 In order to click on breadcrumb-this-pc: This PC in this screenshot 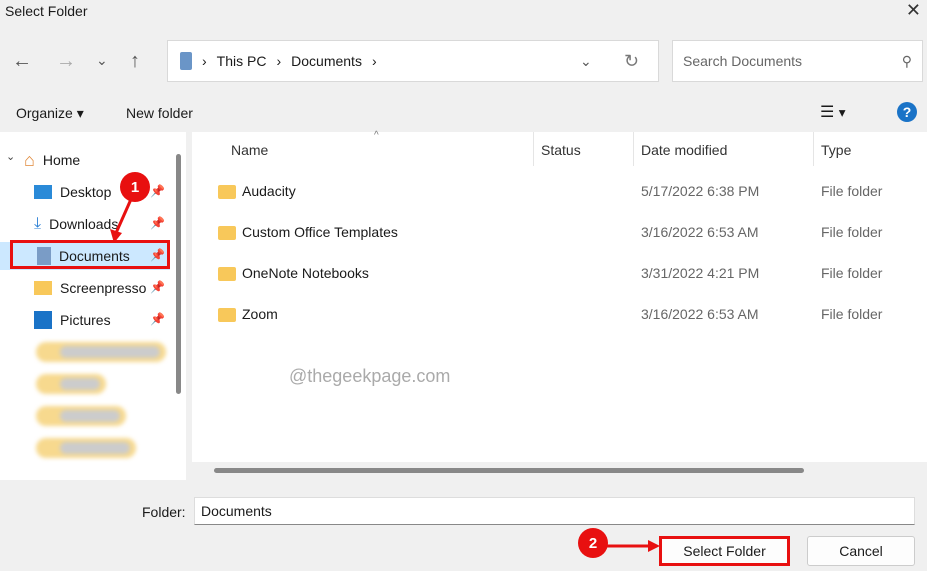, I will do `click(242, 61)`.